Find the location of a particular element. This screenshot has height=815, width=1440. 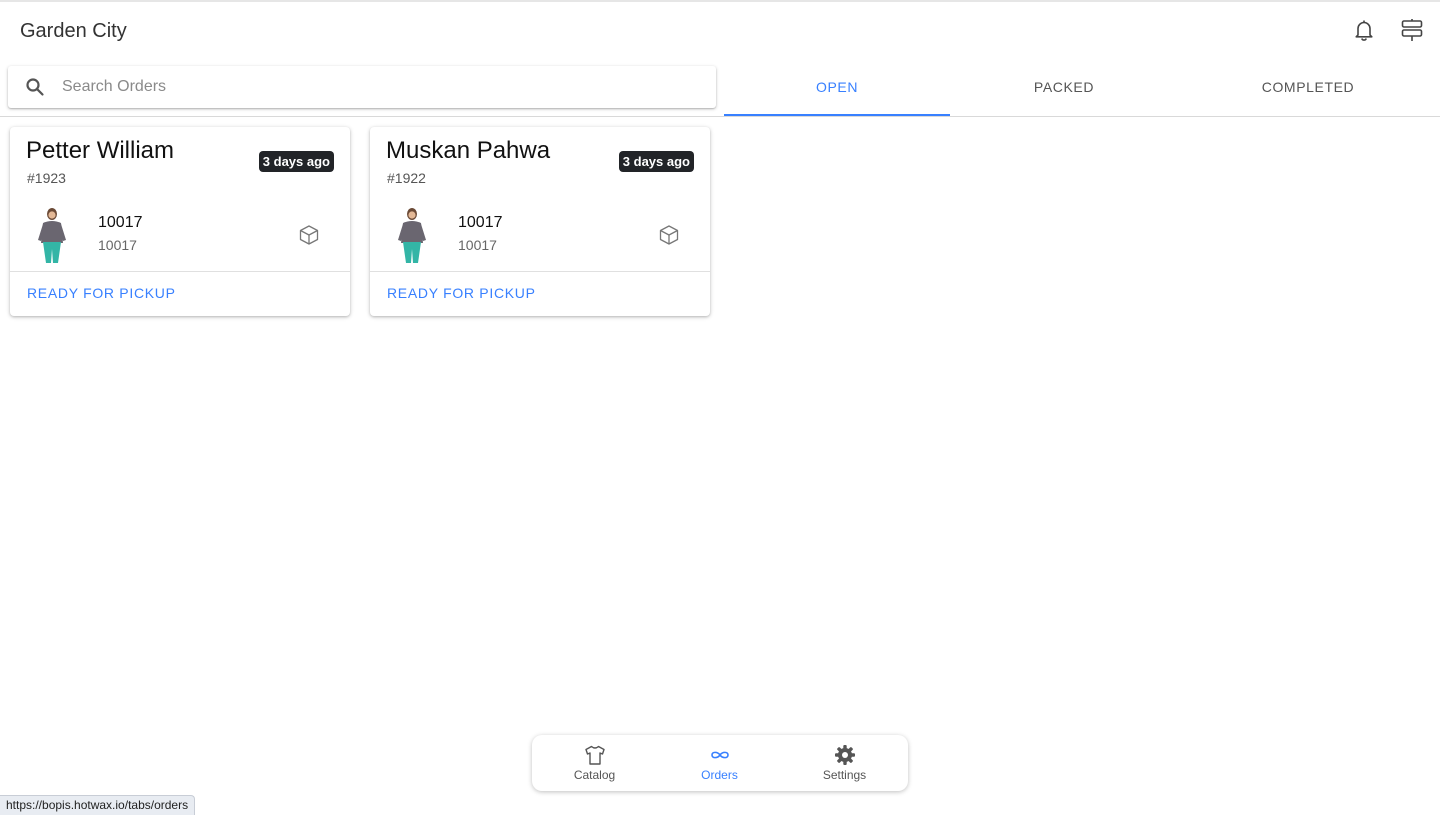

tab-open: OPEN is located at coordinates (837, 88).